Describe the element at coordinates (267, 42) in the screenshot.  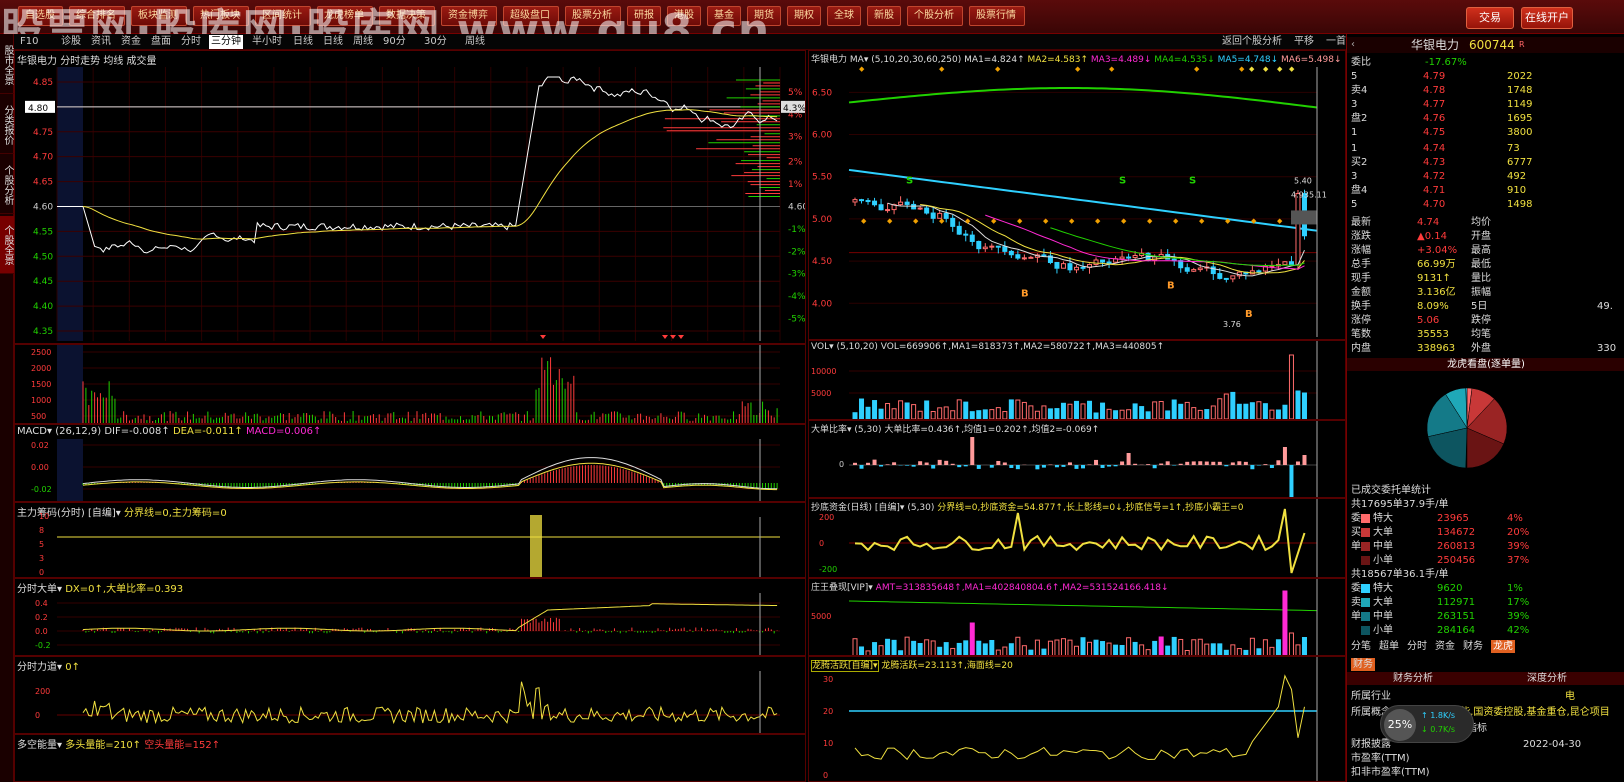
I see `tab-7: 半小时` at that location.